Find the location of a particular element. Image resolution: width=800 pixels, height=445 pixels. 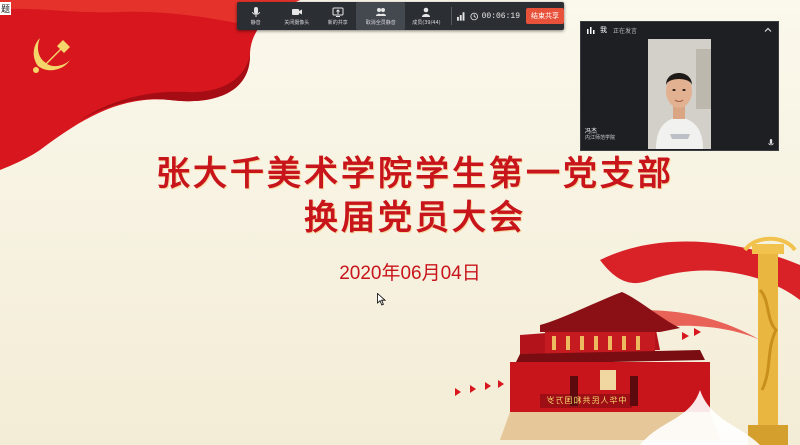

camera-icon is located at coordinates (296, 12).